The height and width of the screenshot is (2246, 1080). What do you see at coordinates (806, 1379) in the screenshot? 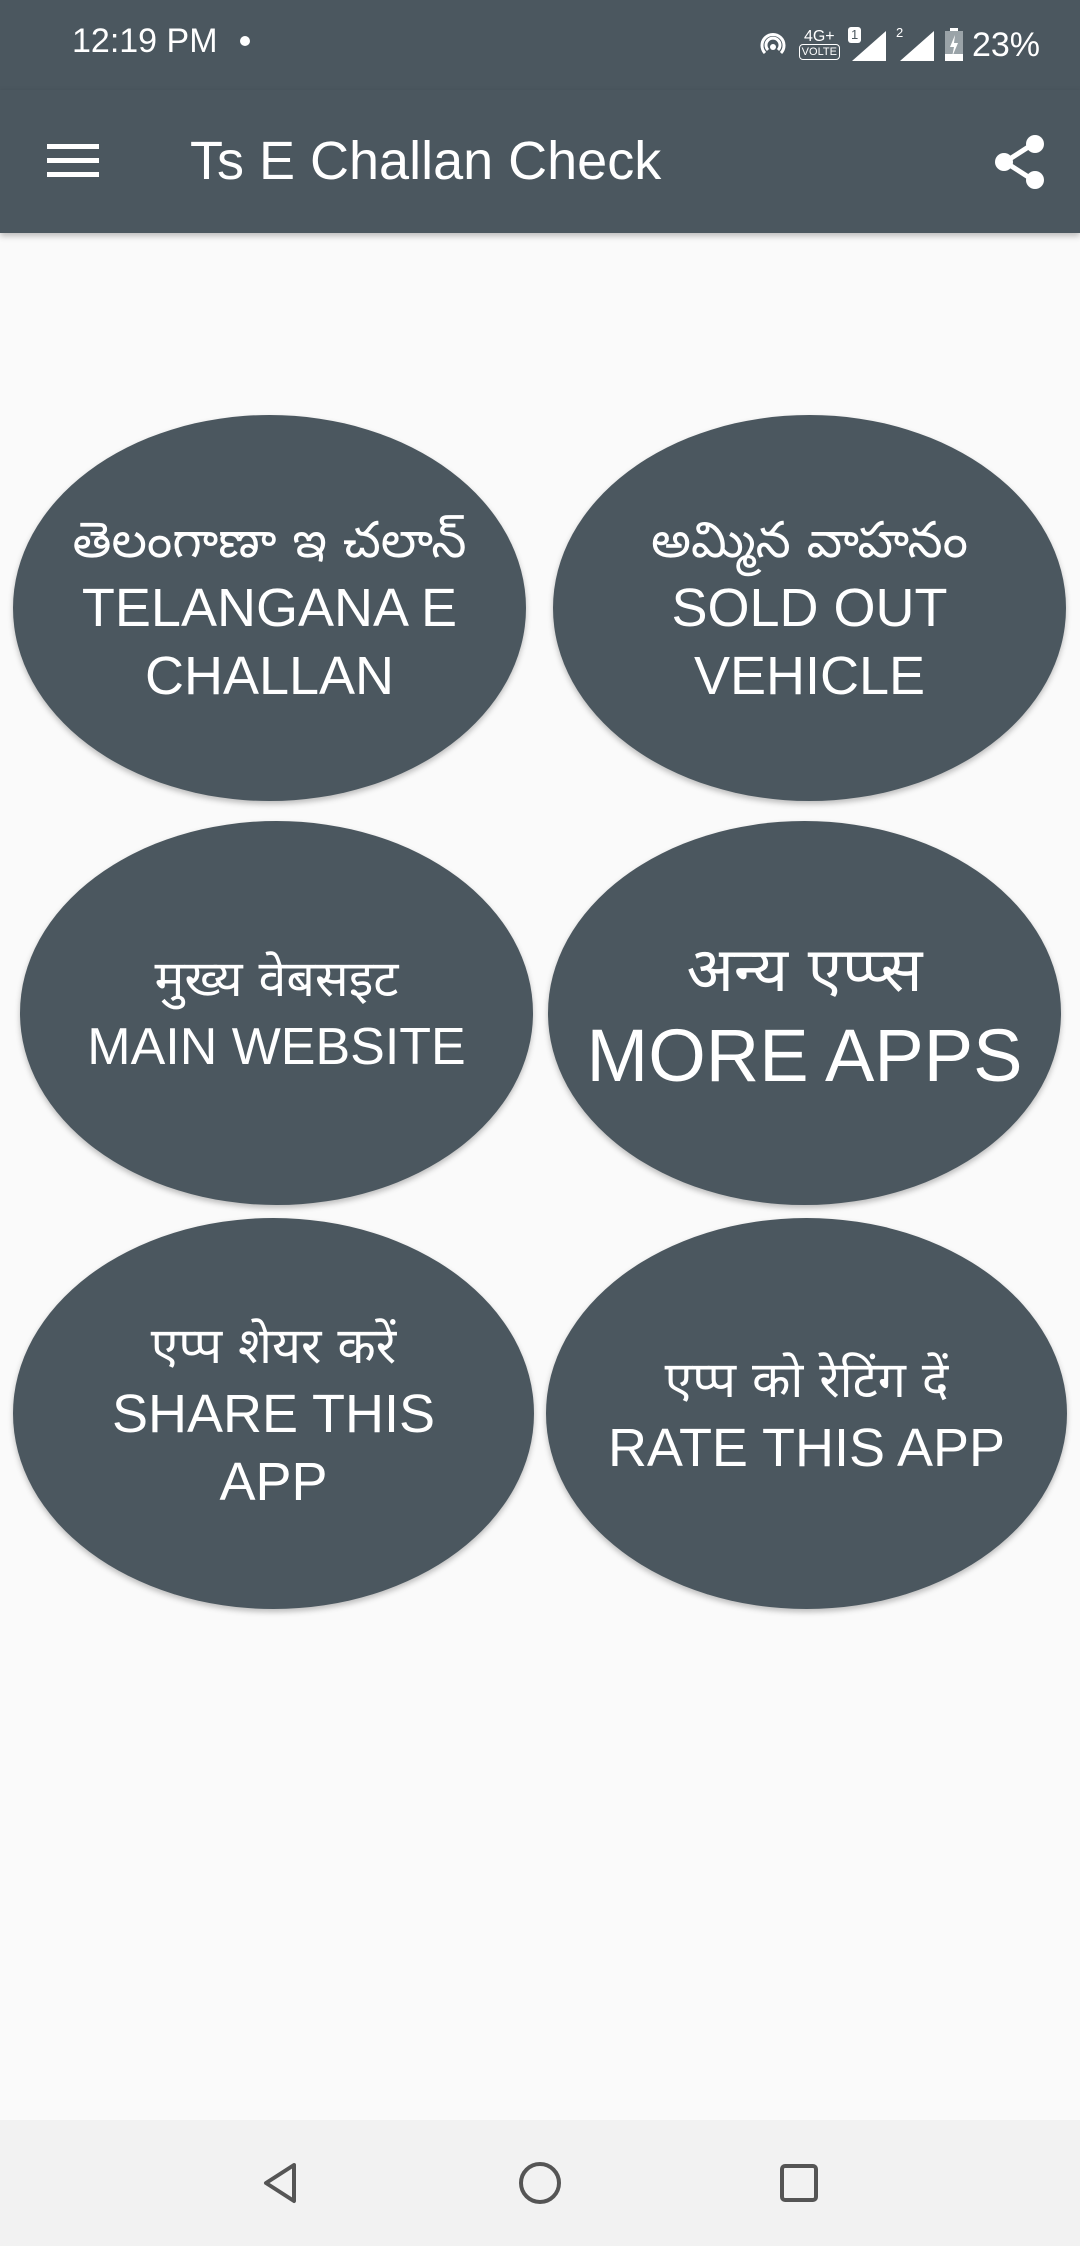
I see `button-label-hindi: एप्प को रेटिंग दें` at bounding box center [806, 1379].